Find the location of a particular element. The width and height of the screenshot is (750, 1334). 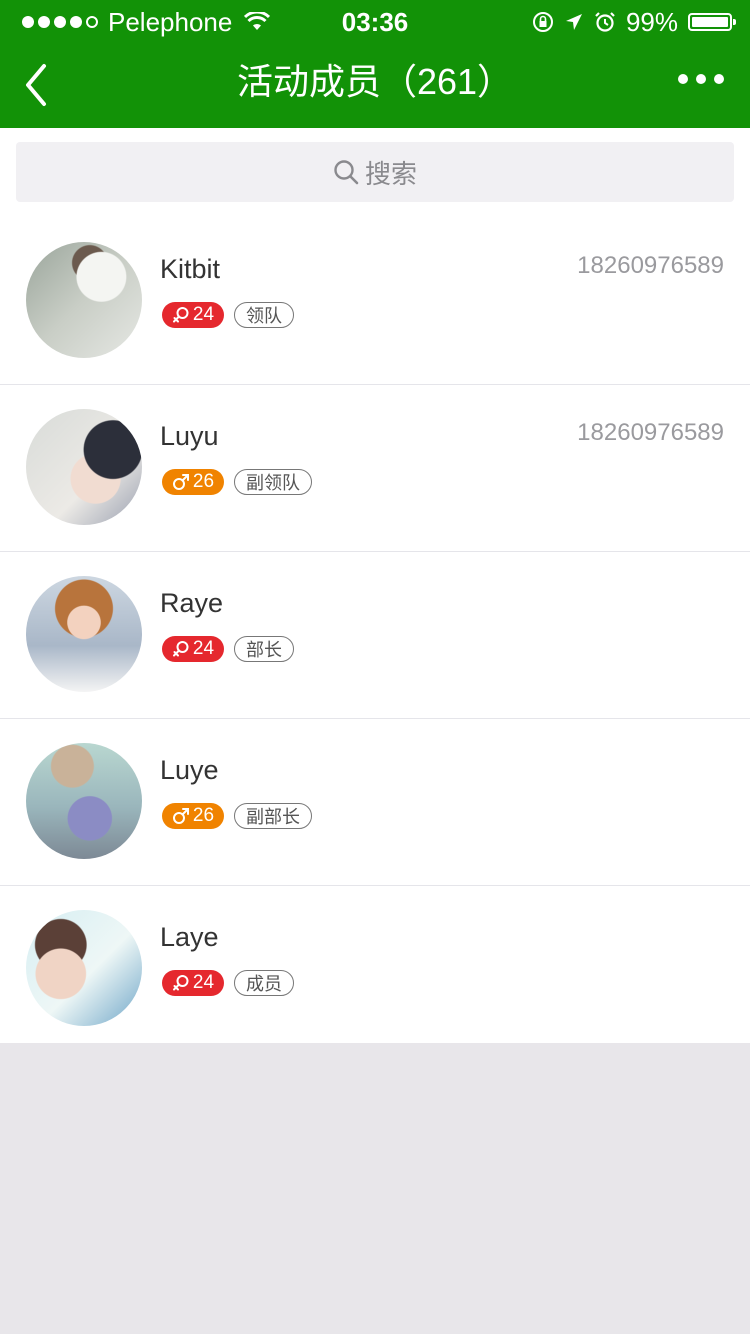

member-row: Luyu 18260976589 26 副领队 is located at coordinates (375, 468).